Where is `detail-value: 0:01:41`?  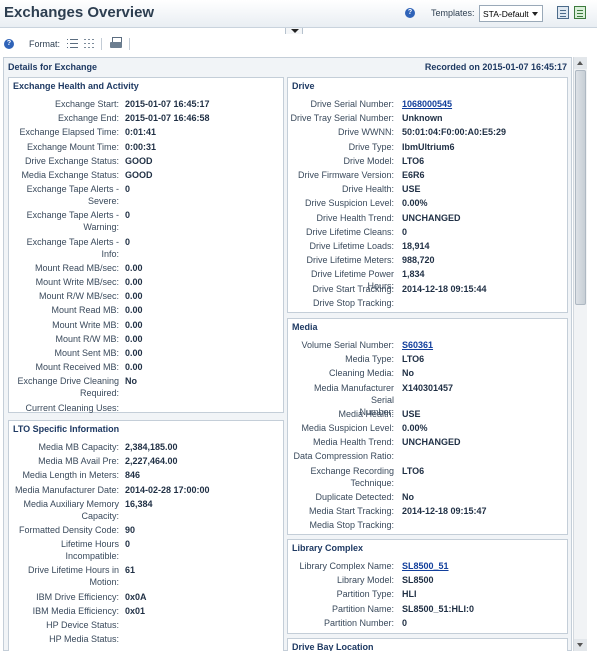
detail-value: 0:01:41 is located at coordinates (141, 132).